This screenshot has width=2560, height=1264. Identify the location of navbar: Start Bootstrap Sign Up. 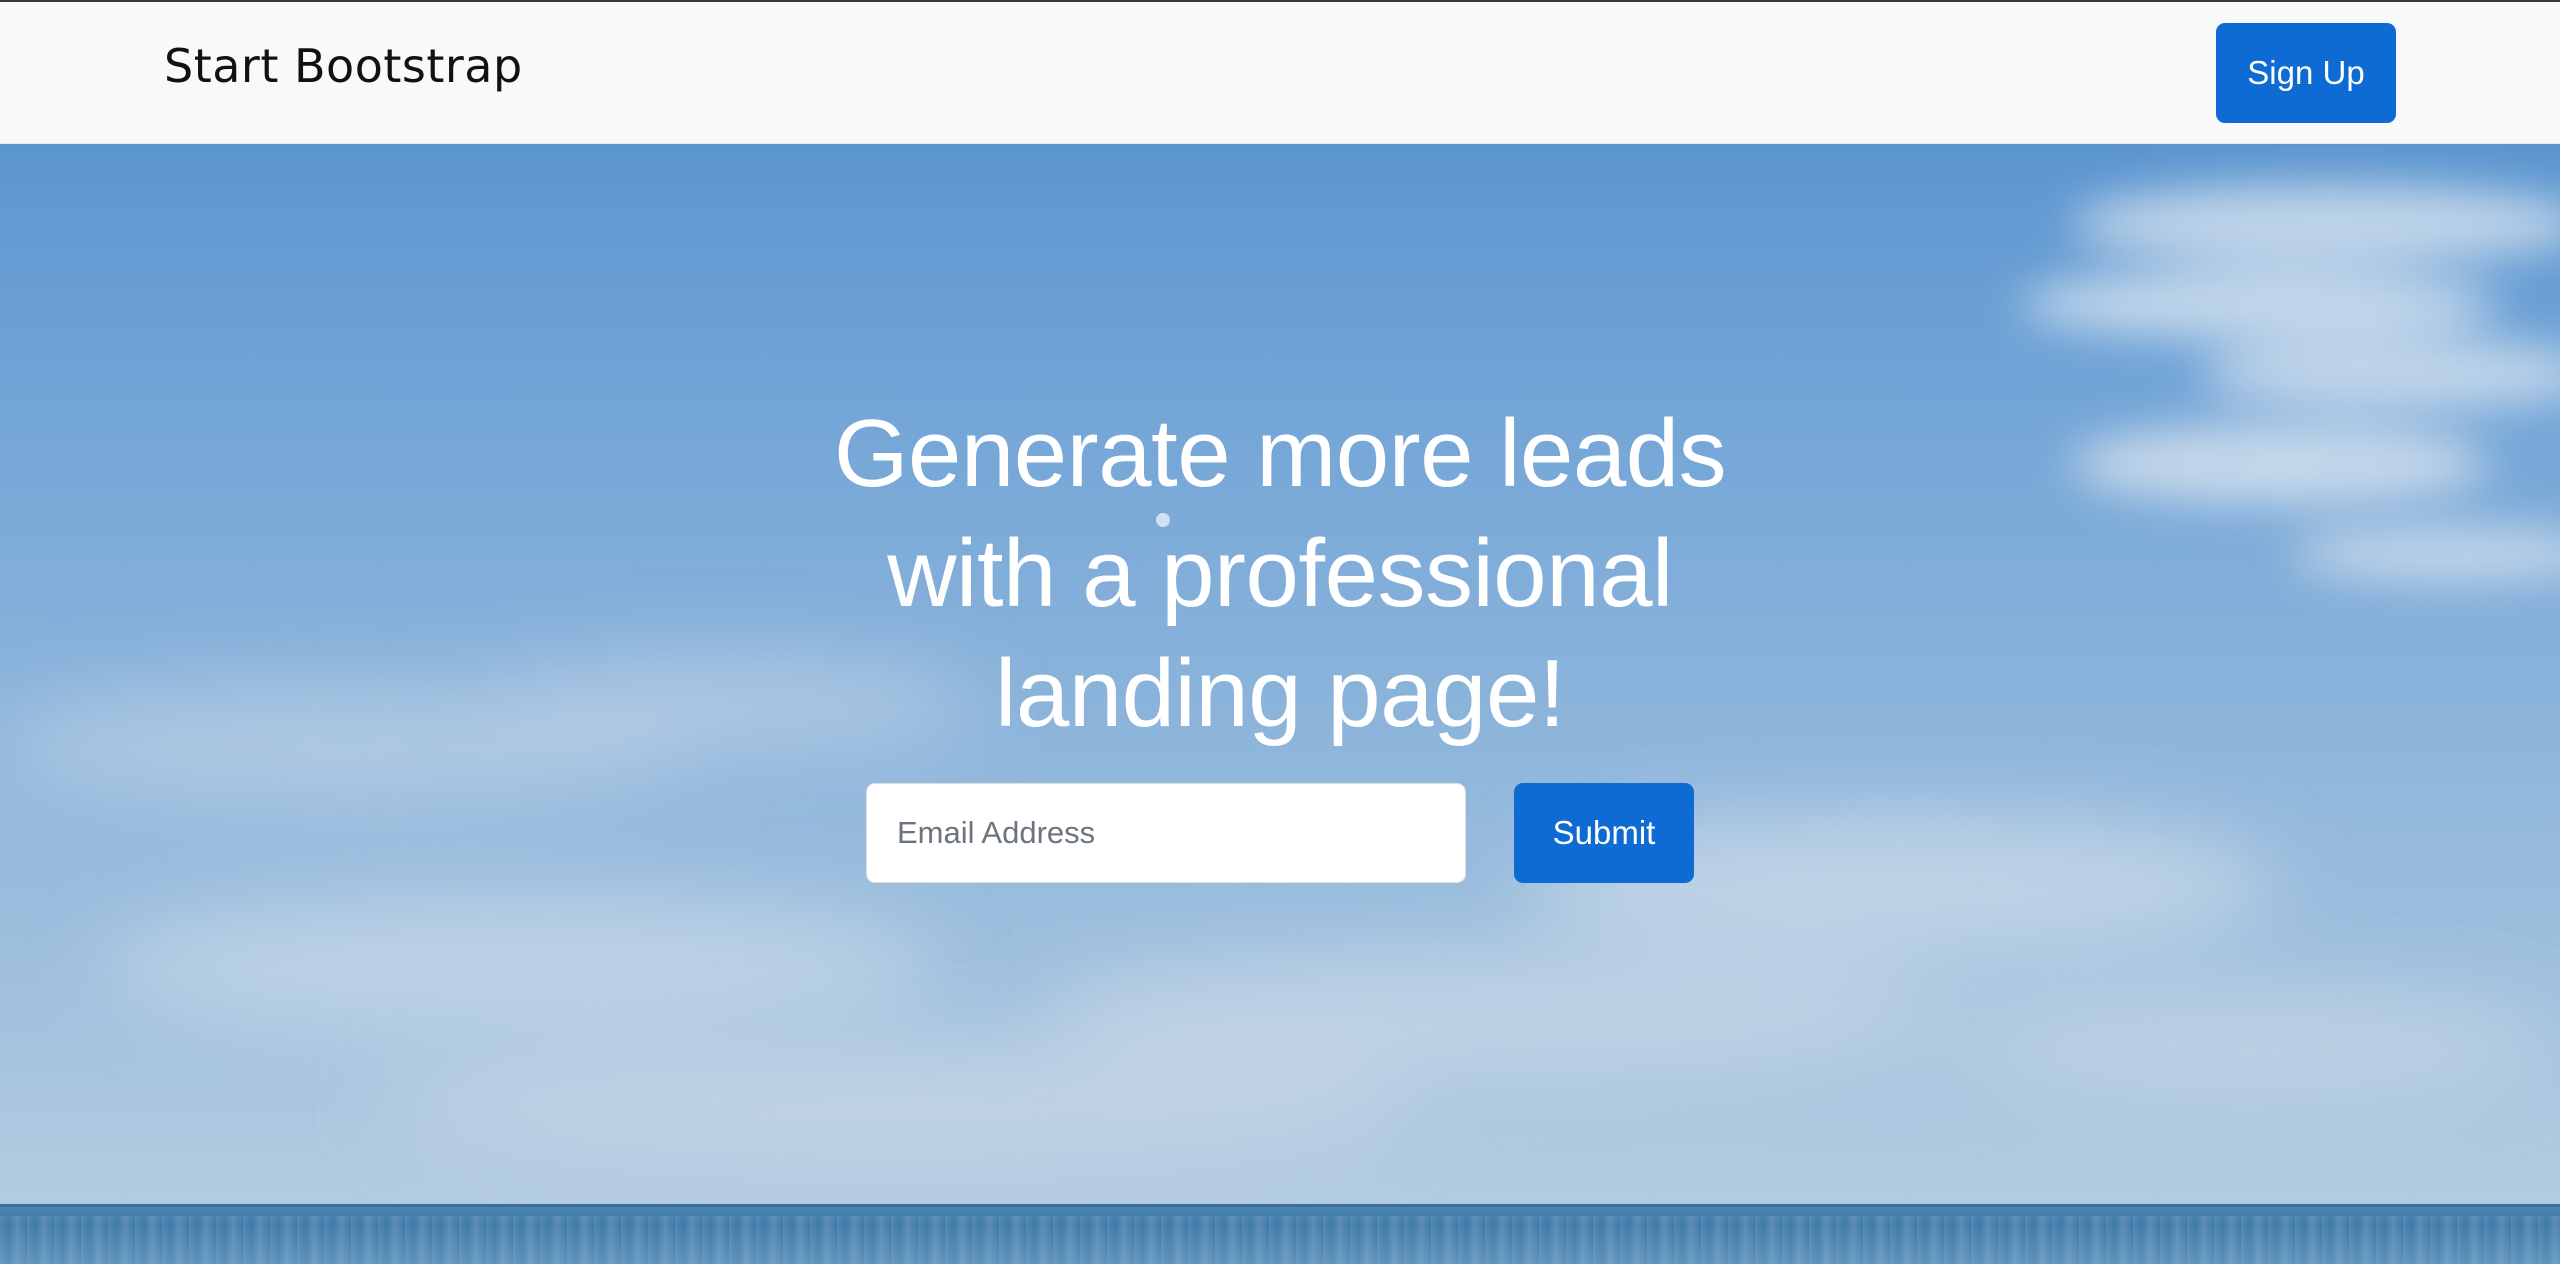
(1280, 72).